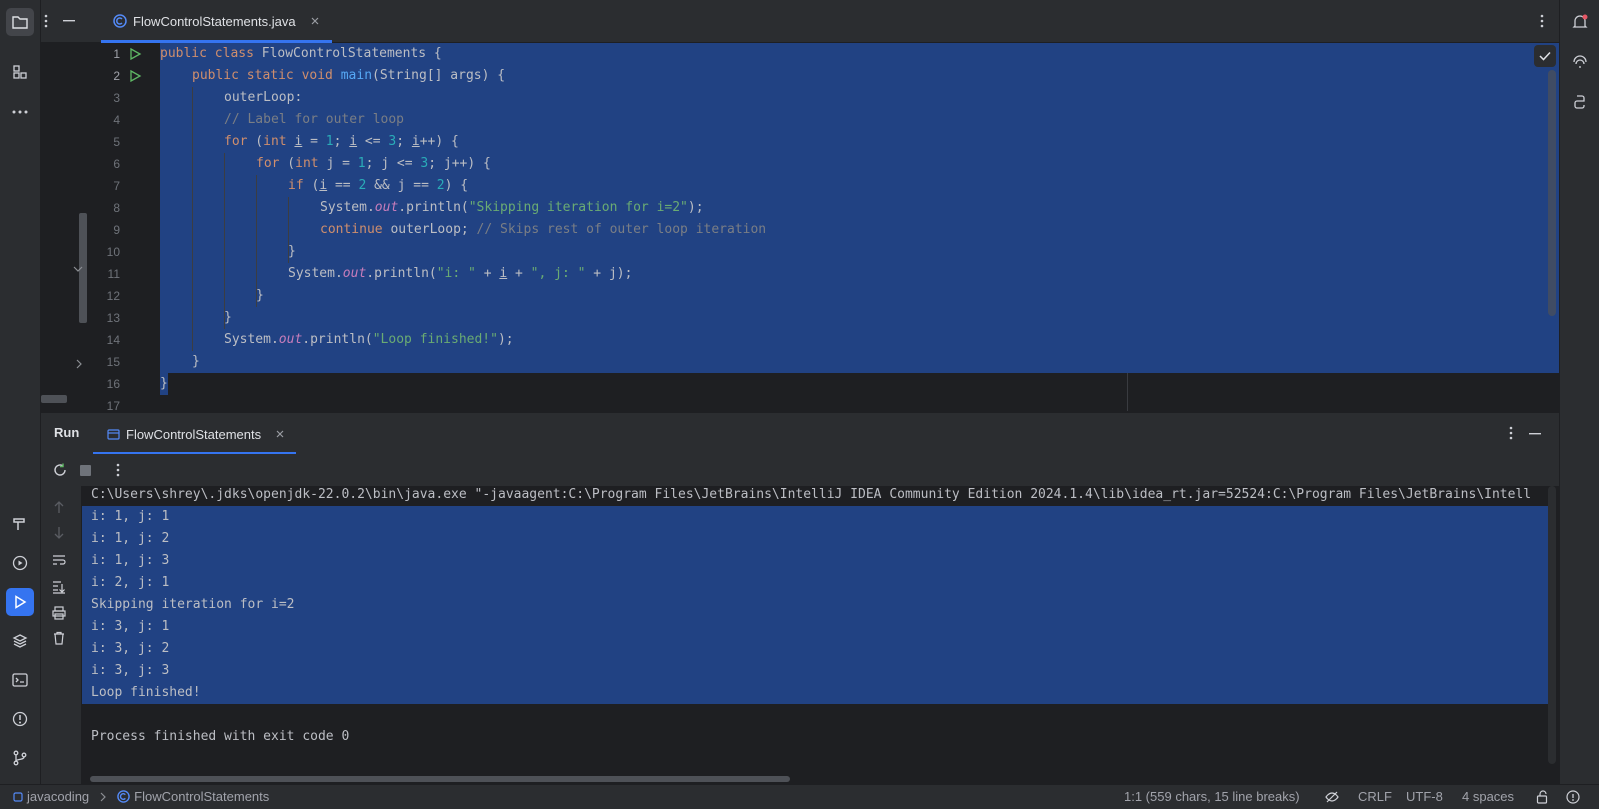  I want to click on line-number: 7, so click(116, 186).